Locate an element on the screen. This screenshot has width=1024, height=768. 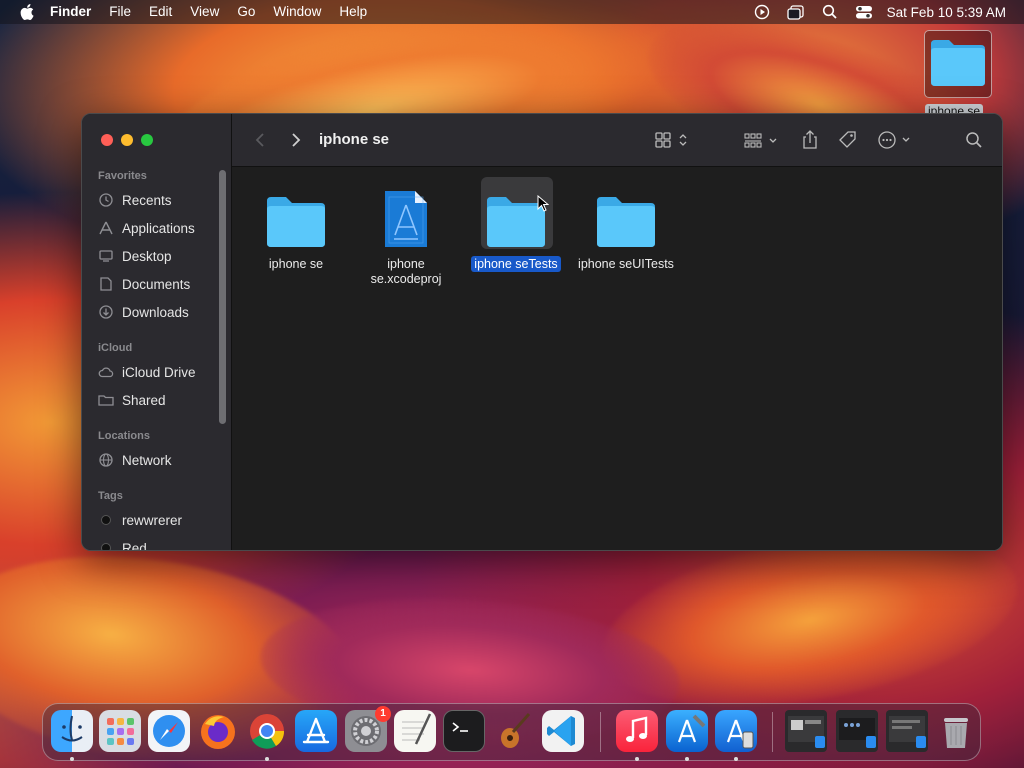
cloud-icon is located at coordinates (106, 372).